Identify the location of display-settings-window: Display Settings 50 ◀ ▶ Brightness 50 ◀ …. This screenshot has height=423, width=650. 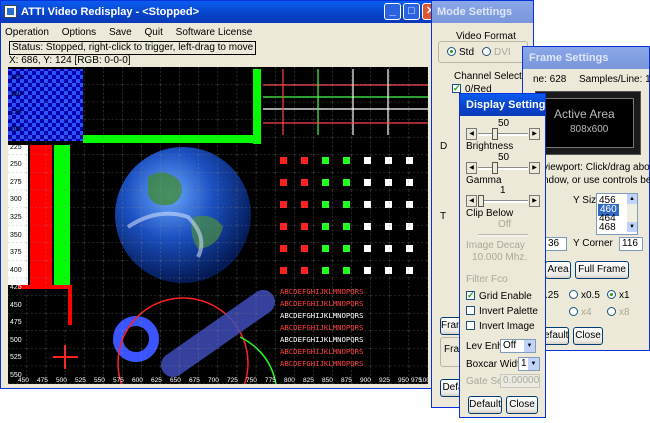
(502, 255).